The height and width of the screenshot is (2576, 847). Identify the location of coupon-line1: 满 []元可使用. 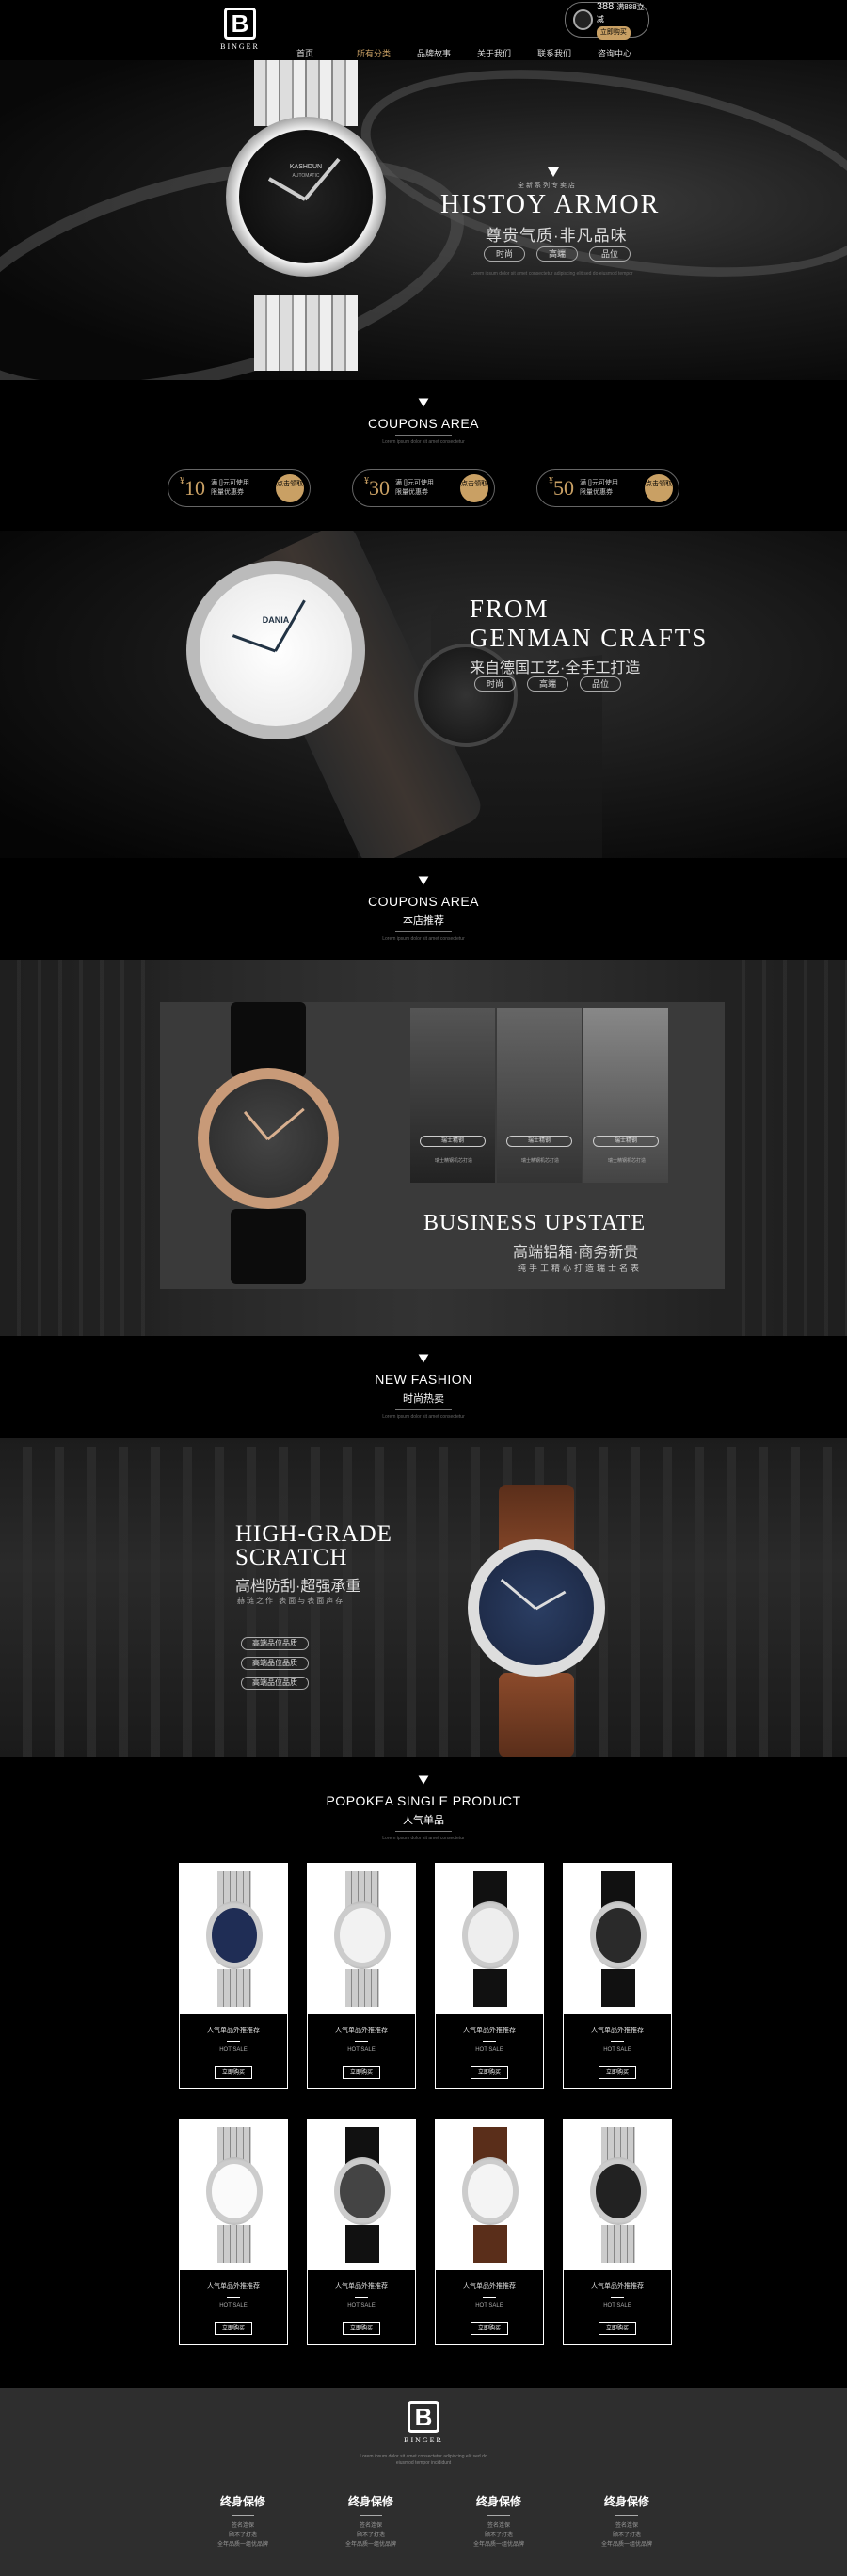
(599, 483).